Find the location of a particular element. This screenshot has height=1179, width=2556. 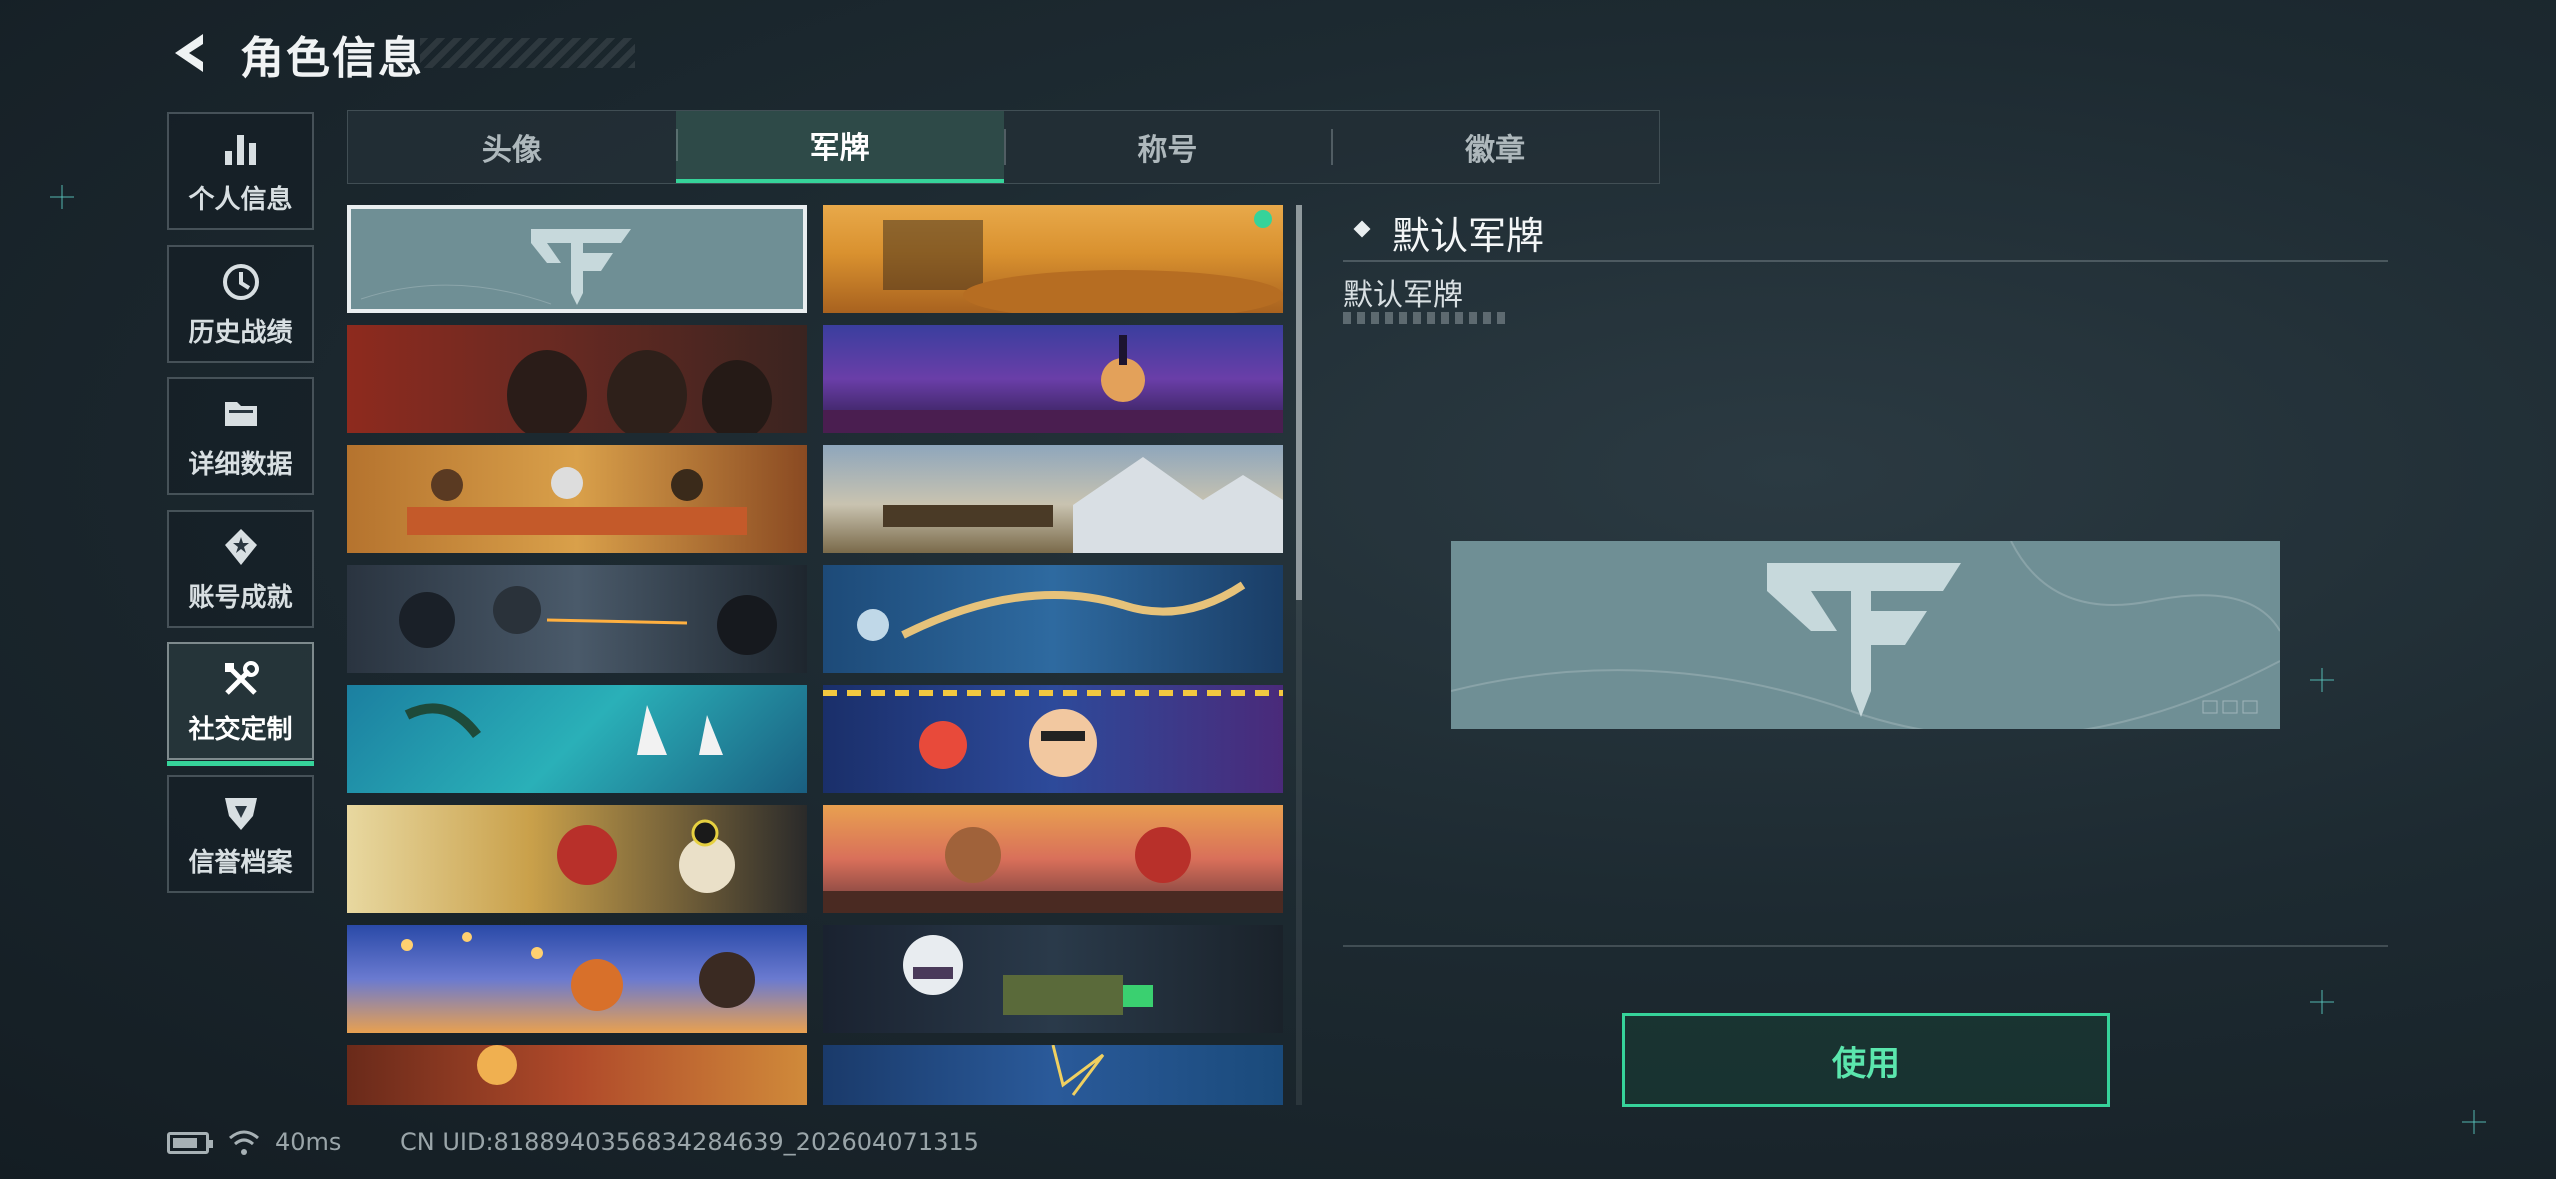

lantern-scene-icon is located at coordinates (578, 971).